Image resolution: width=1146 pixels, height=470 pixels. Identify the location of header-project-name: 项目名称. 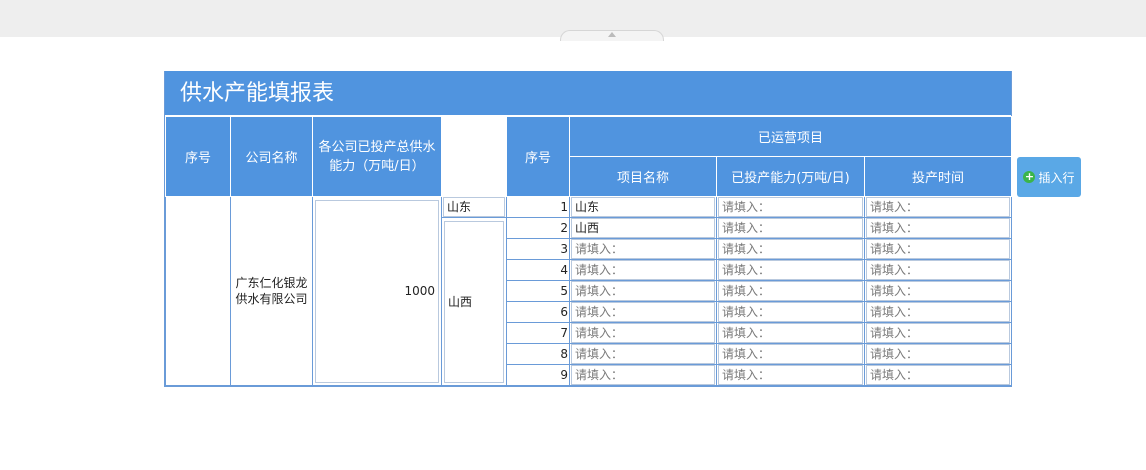
(643, 176).